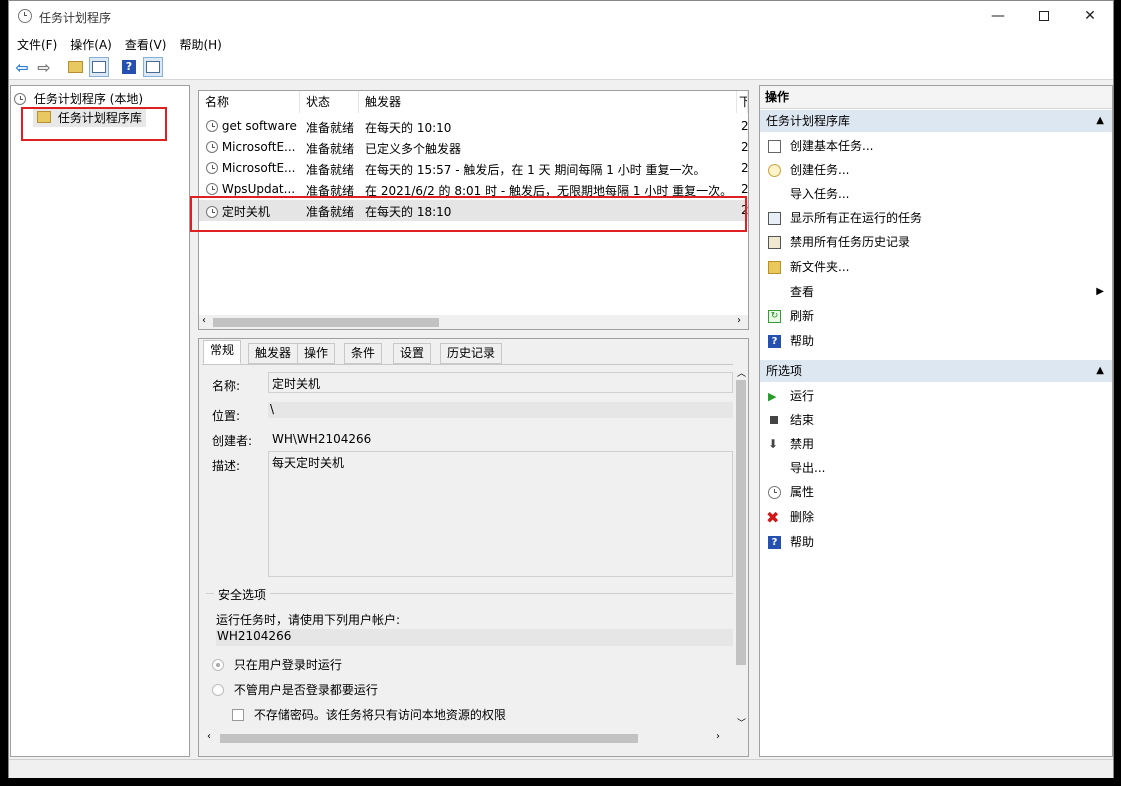  Describe the element at coordinates (35, 42) in the screenshot. I see `menu-file: 文件(F)` at that location.